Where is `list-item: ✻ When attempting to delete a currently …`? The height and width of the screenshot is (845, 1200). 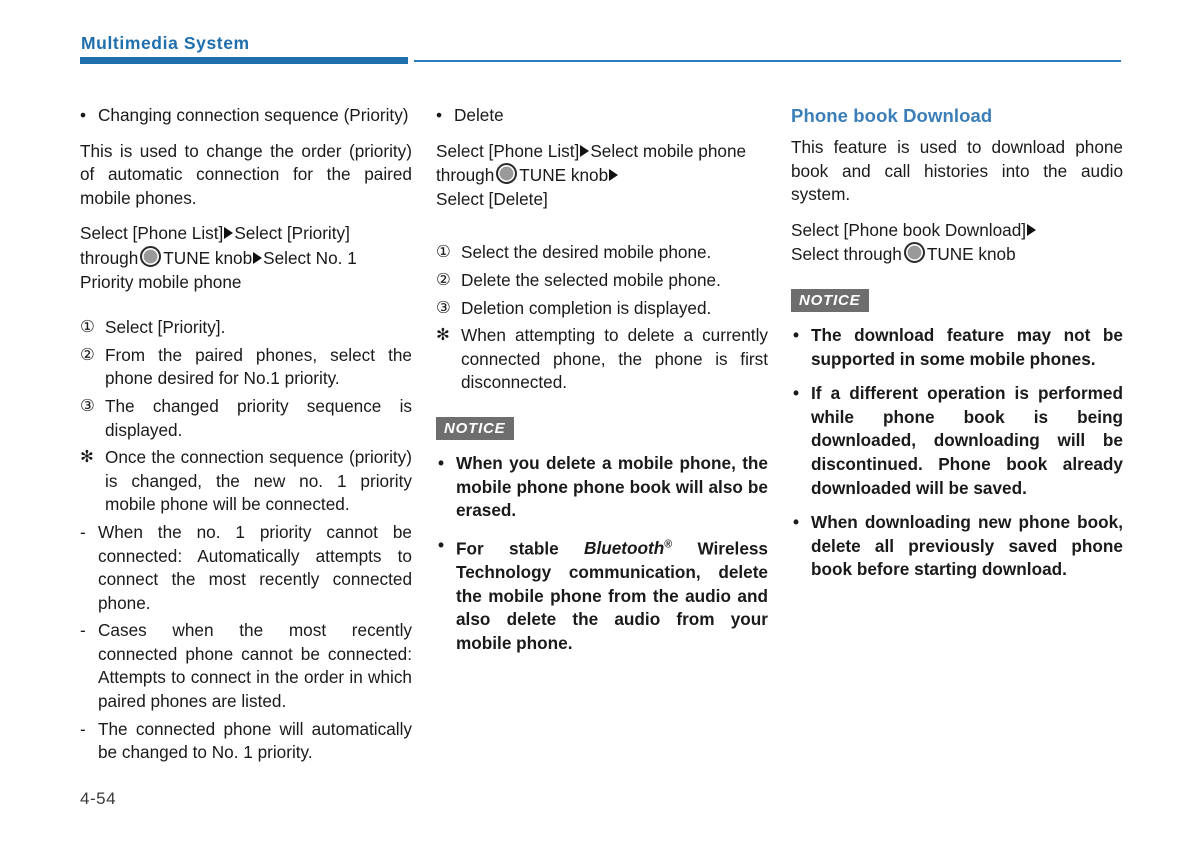 list-item: ✻ When attempting to delete a currently … is located at coordinates (602, 359).